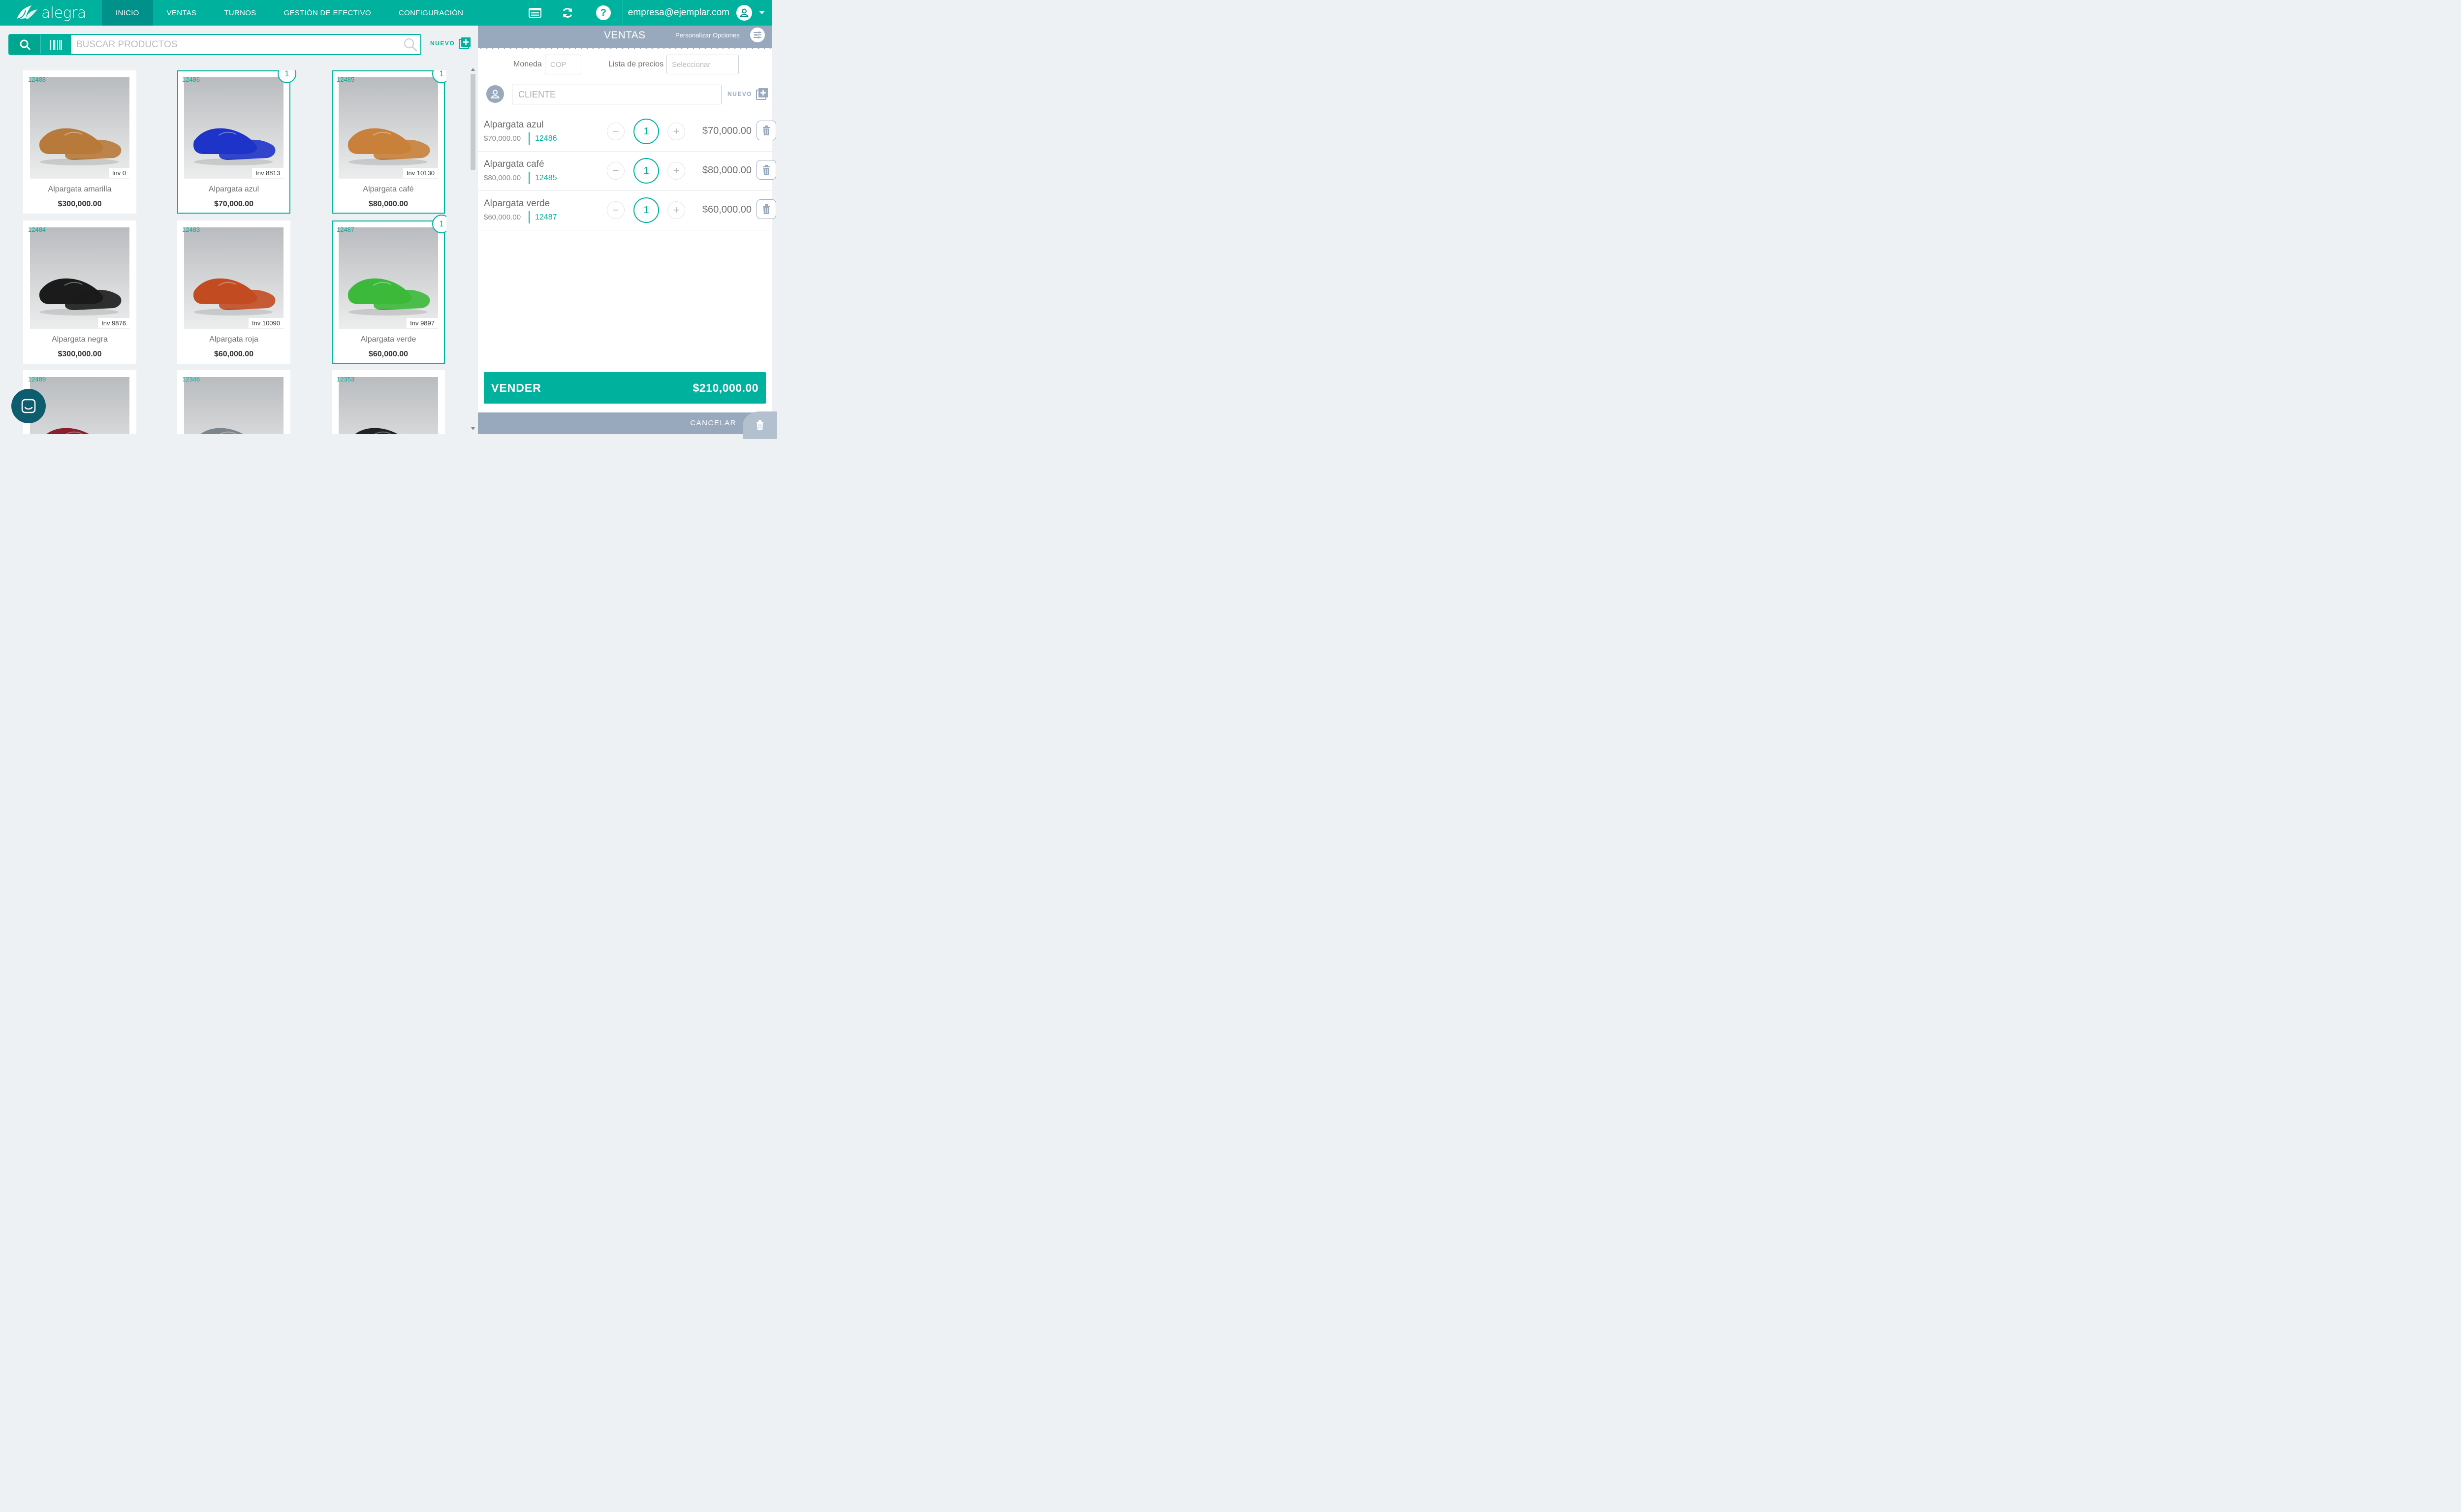  Describe the element at coordinates (182, 13) in the screenshot. I see `nav-ventas: VENTAS` at that location.